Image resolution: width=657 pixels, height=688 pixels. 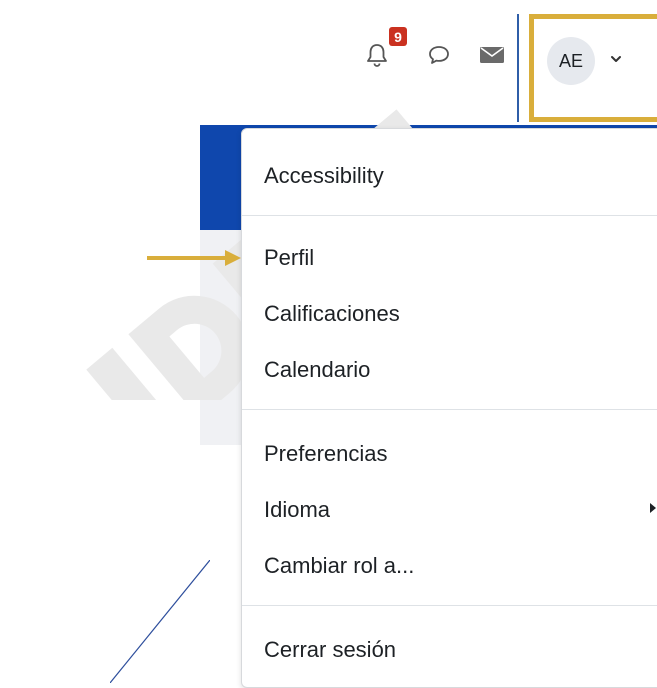 What do you see at coordinates (297, 510) in the screenshot?
I see `menu-item-idioma: Idioma` at bounding box center [297, 510].